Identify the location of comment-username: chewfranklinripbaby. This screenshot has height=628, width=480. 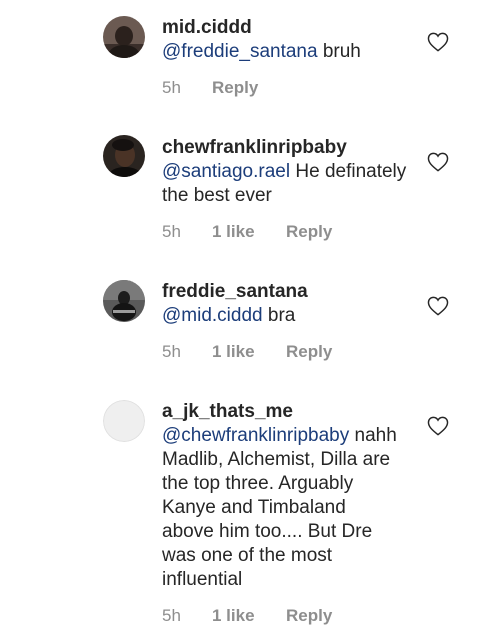
(287, 148).